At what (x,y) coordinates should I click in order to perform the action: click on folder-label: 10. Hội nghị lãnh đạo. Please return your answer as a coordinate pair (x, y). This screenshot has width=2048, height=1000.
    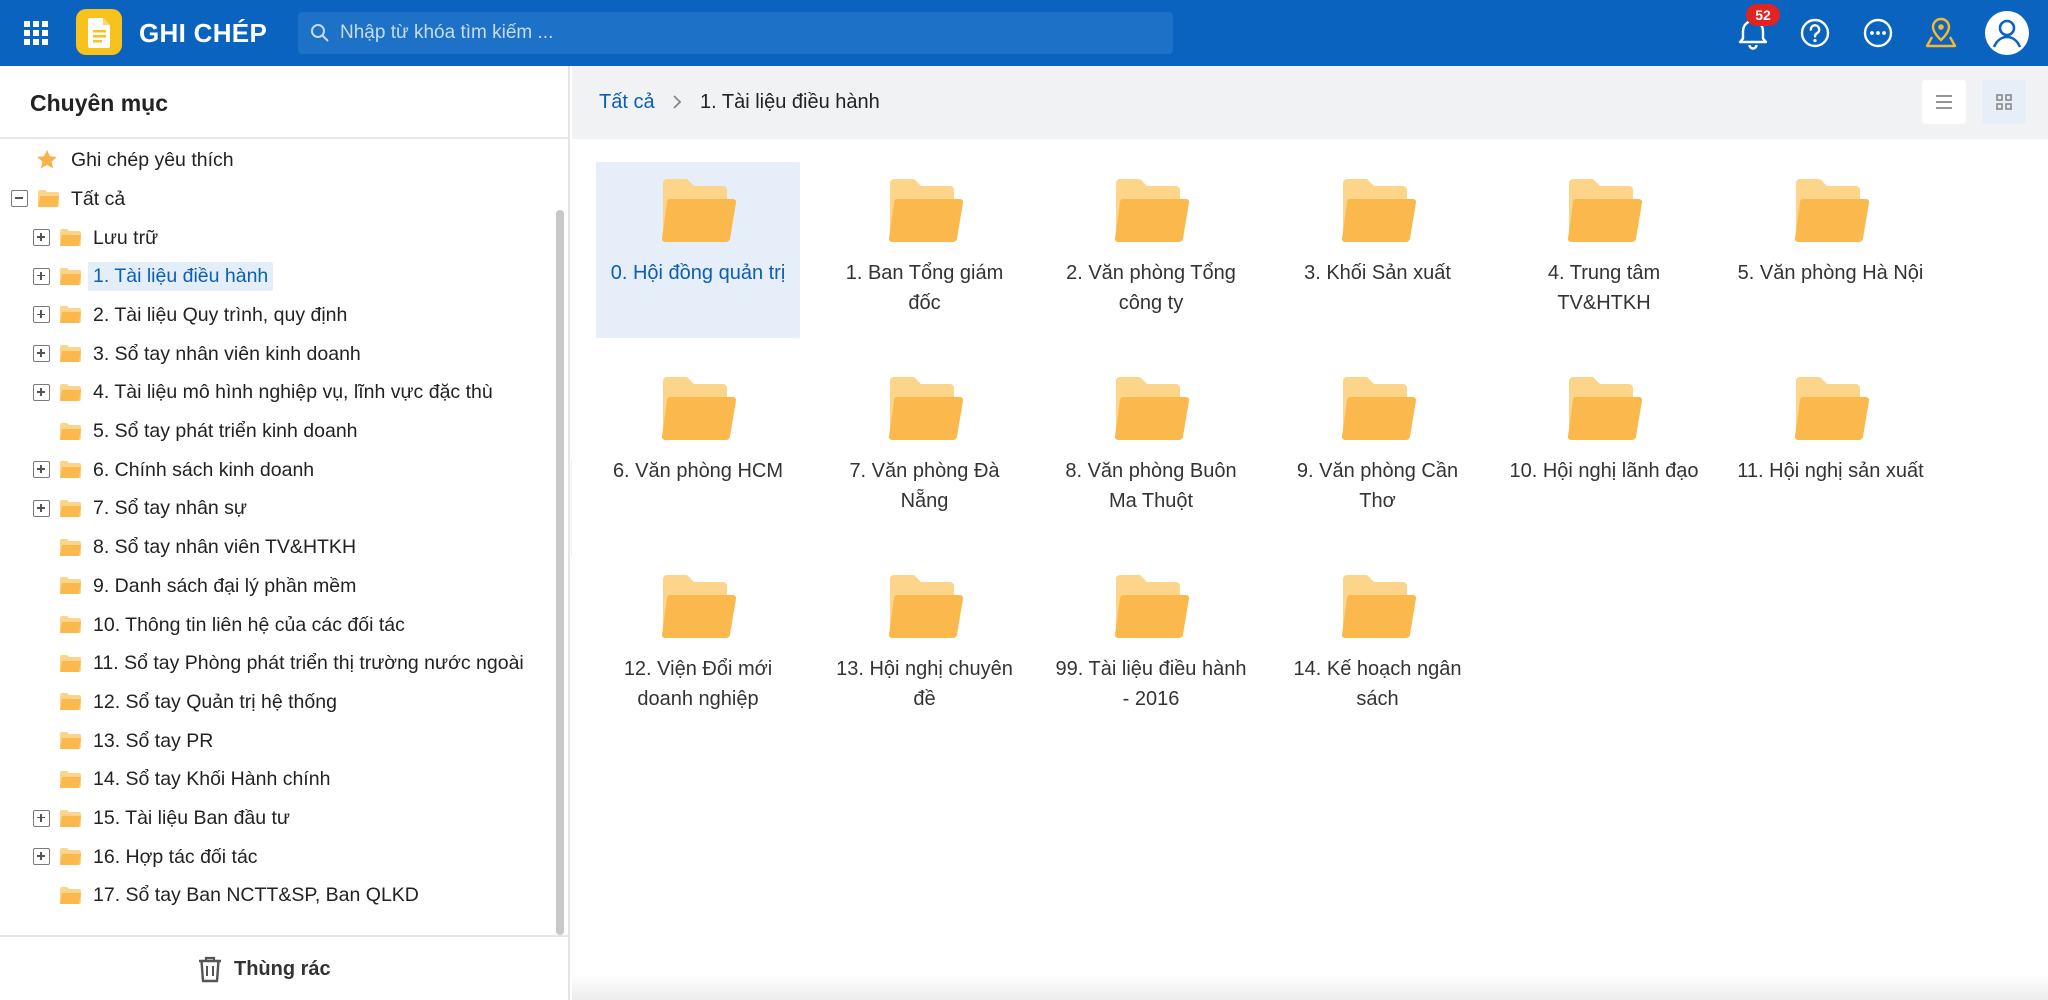
    Looking at the image, I should click on (1604, 471).